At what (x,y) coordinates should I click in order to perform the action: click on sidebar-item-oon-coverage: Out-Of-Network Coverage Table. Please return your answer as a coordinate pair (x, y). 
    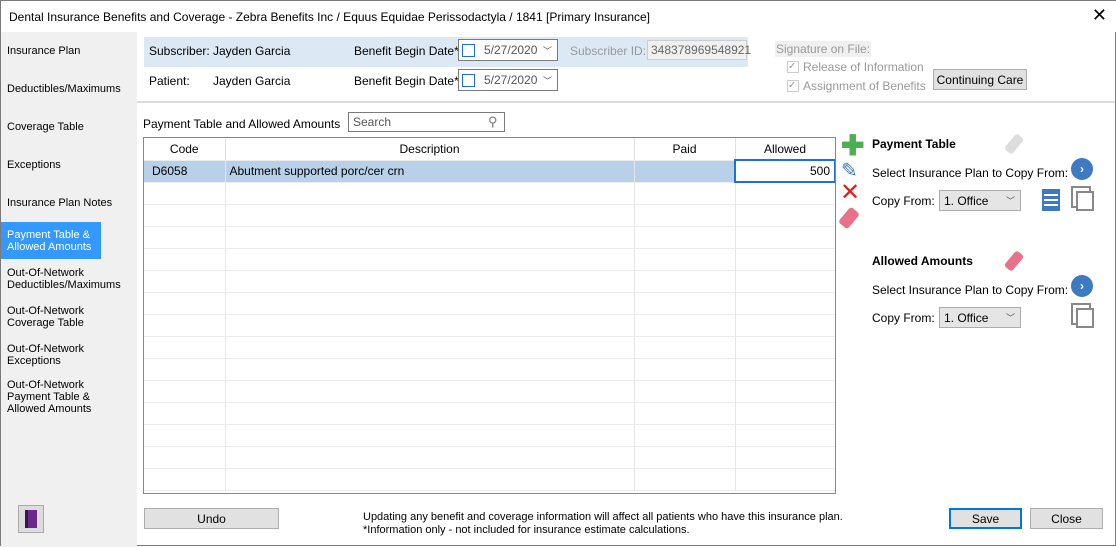
    Looking at the image, I should click on (51, 317).